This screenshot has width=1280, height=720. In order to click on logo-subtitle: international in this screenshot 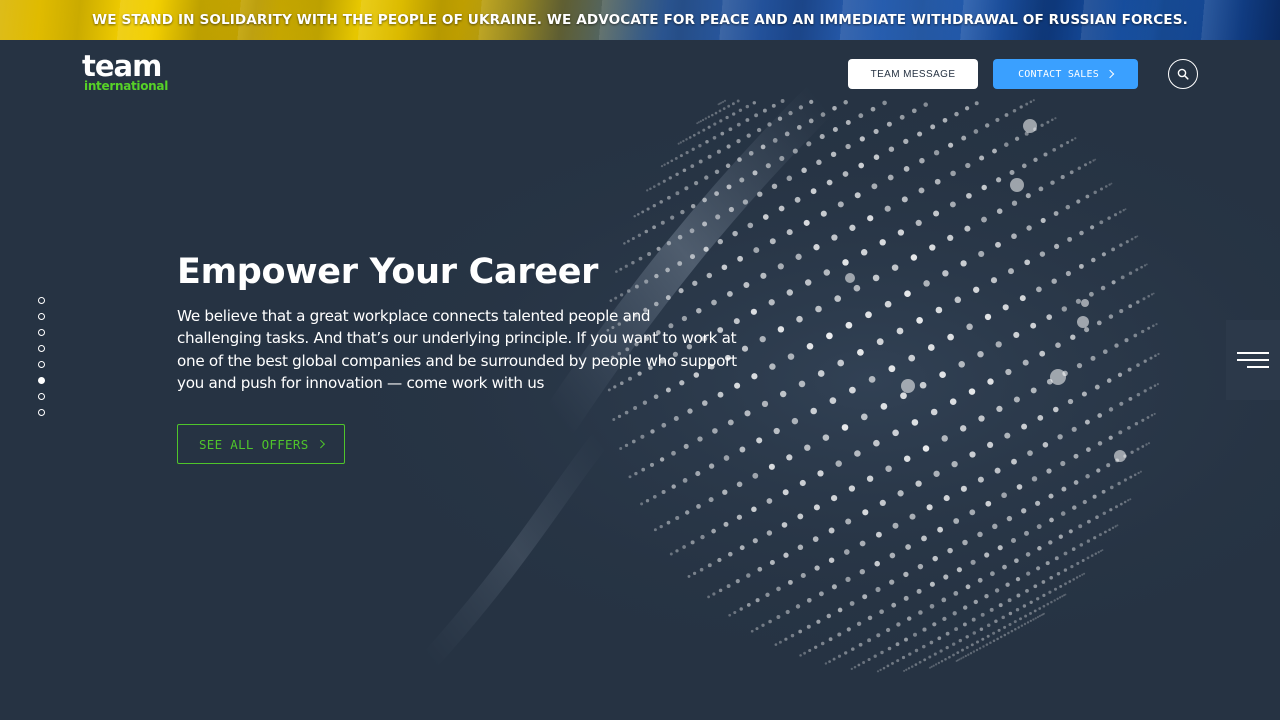, I will do `click(126, 86)`.